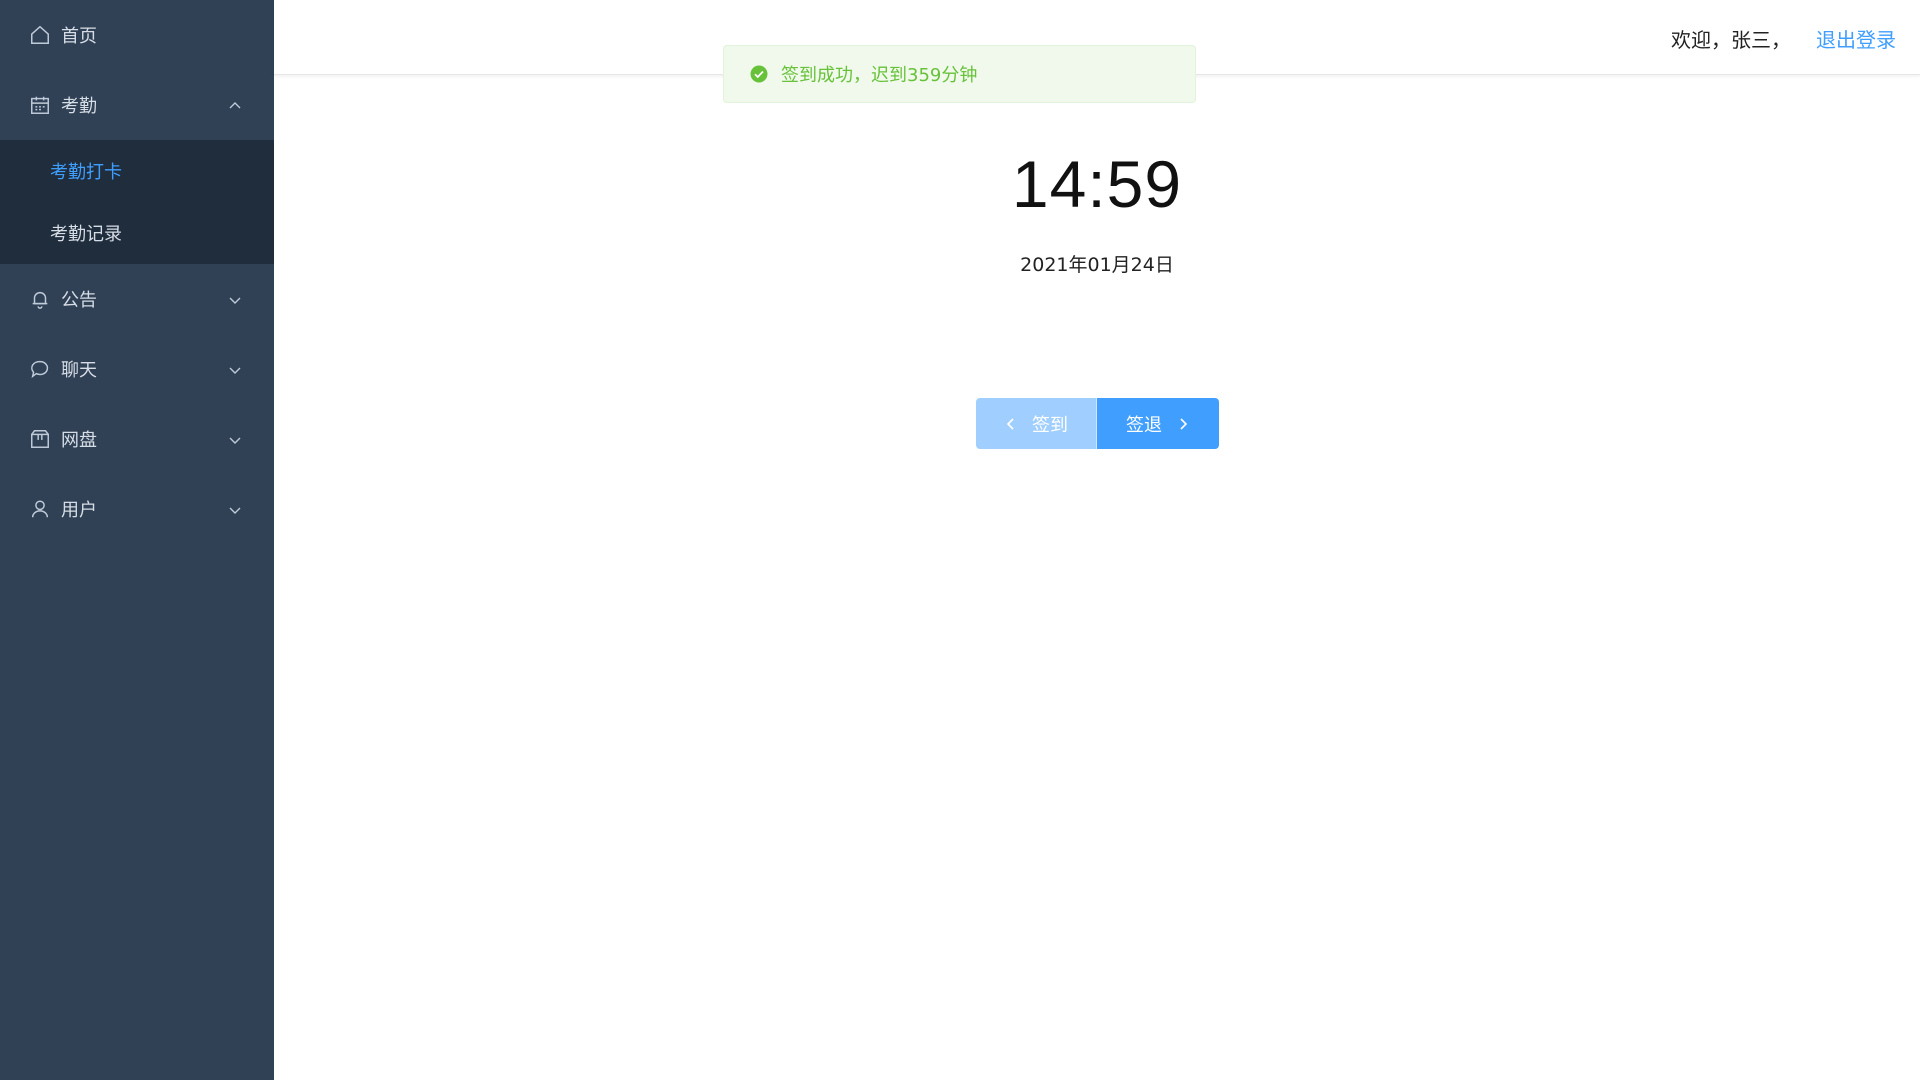 Image resolution: width=1920 pixels, height=1080 pixels. I want to click on calendar-icon, so click(40, 105).